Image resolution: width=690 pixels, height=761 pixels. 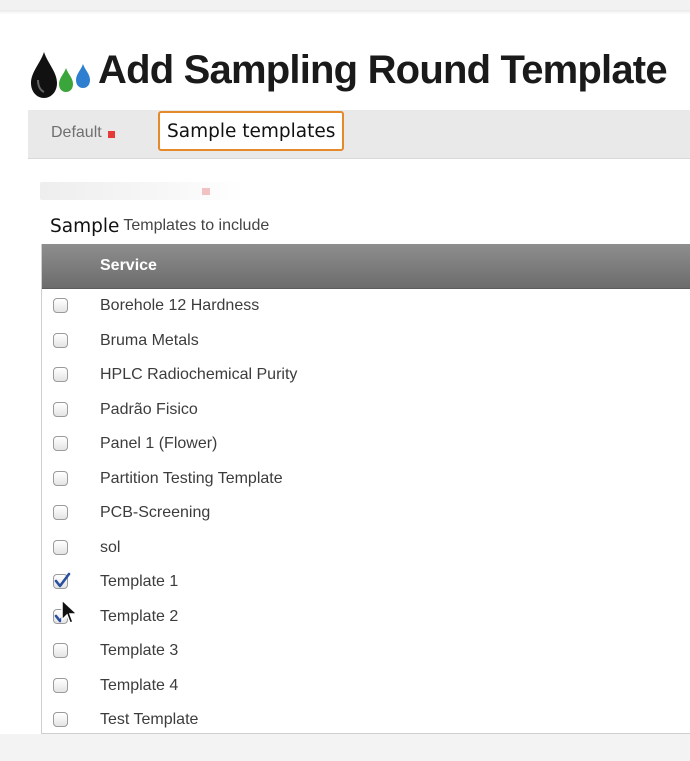 I want to click on page-title: Add Sampling Round Template, so click(x=383, y=69).